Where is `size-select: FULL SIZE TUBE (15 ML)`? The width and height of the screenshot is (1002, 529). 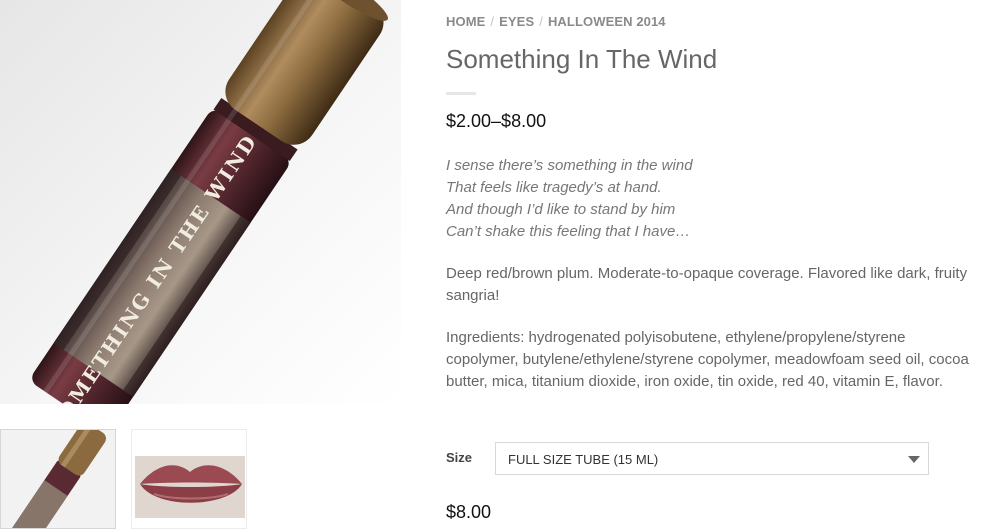 size-select: FULL SIZE TUBE (15 ML) is located at coordinates (712, 458).